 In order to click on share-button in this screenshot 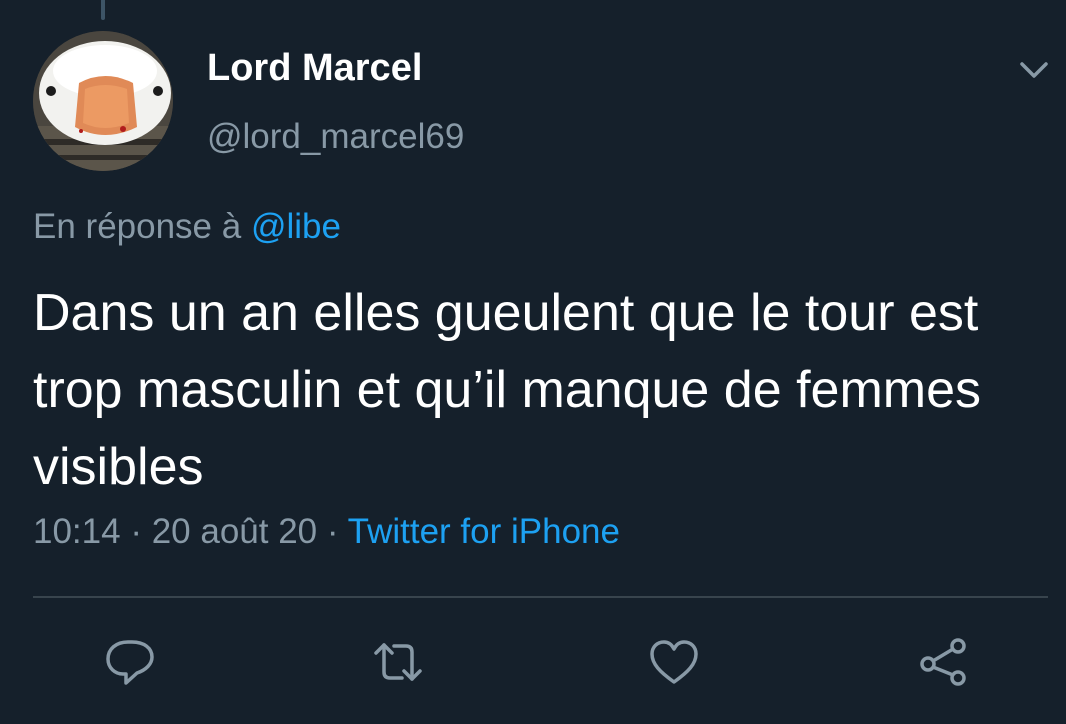, I will do `click(944, 662)`.